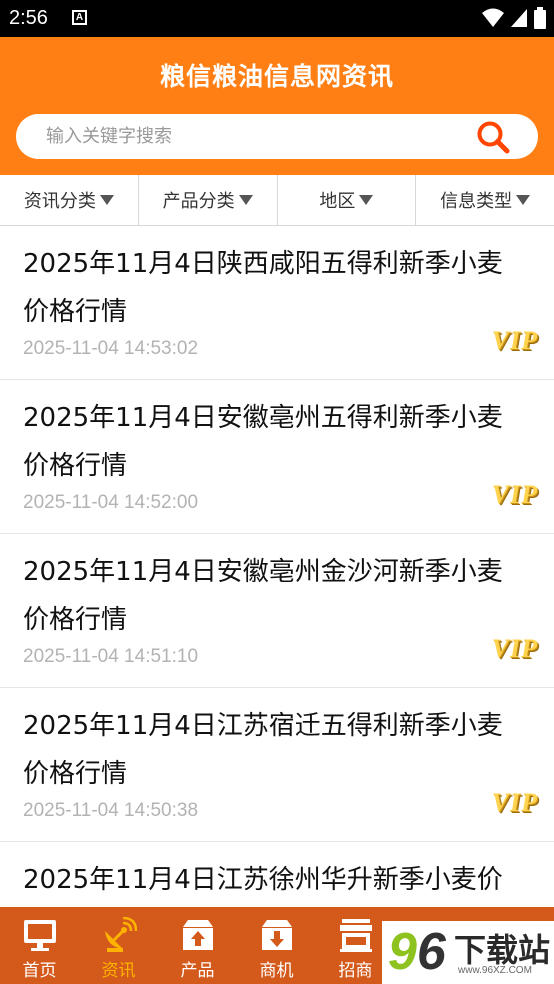 This screenshot has width=554, height=984. Describe the element at coordinates (276, 76) in the screenshot. I see `page-title: 粮信粮油信息网资讯` at that location.